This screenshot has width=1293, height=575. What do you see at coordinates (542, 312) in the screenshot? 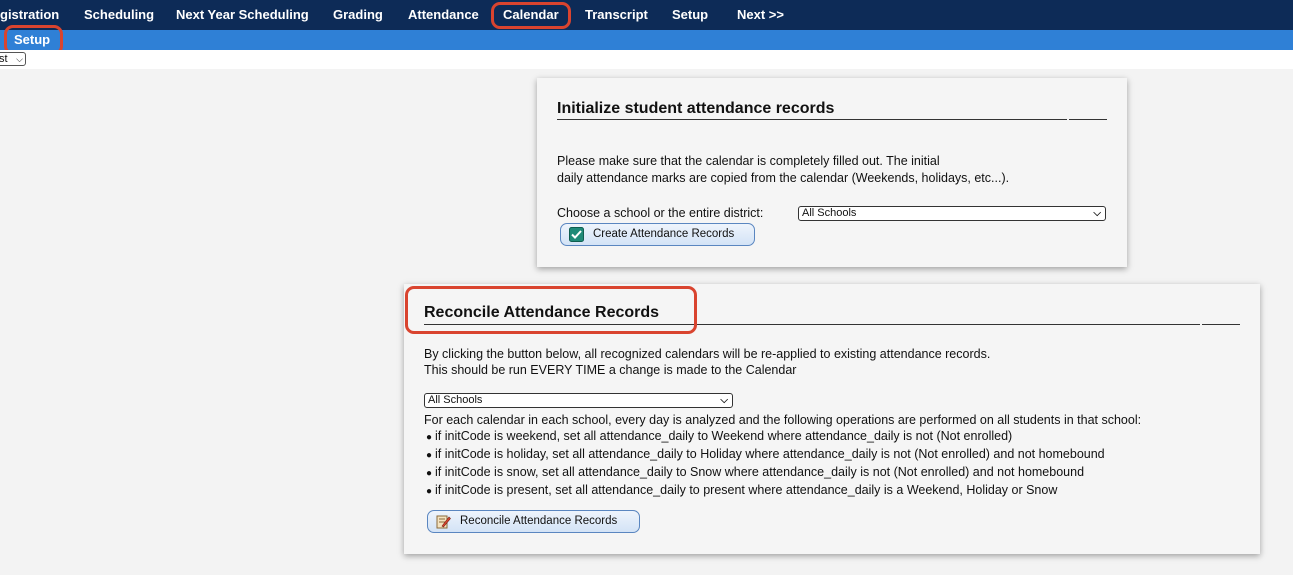
I see `reconcile-card-title: Reconcile Attendance Records` at bounding box center [542, 312].